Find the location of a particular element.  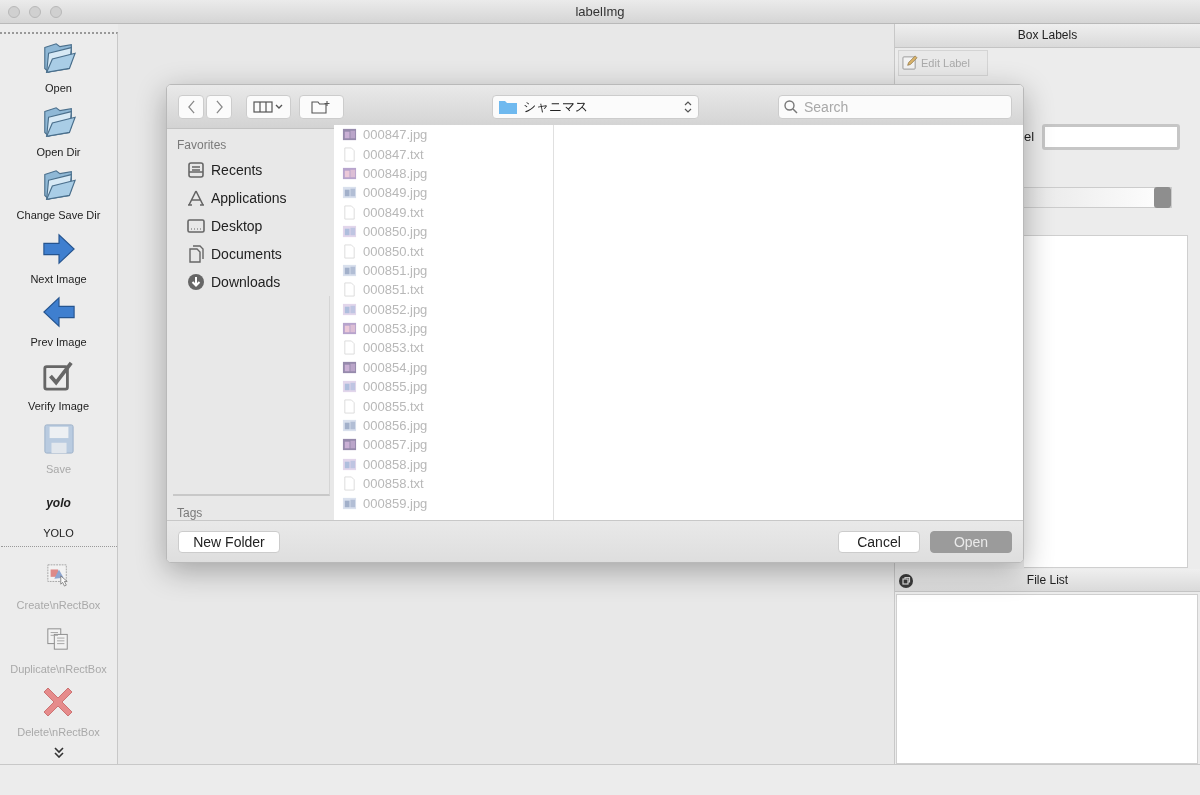

label-text: el is located at coordinates (1030, 137).